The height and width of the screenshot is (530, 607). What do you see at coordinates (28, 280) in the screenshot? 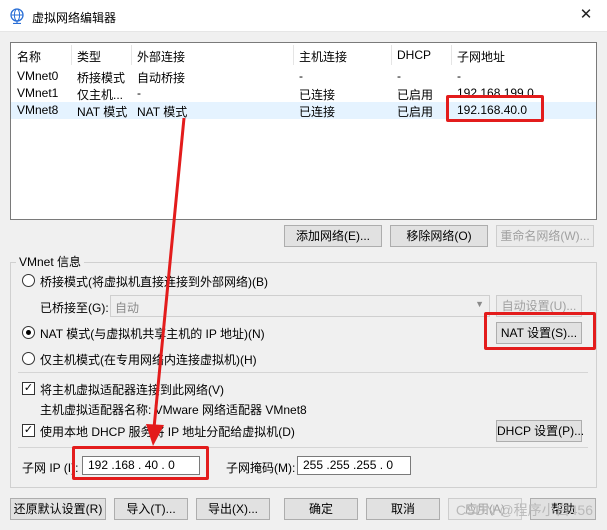
I see `bridge-mode-radio` at bounding box center [28, 280].